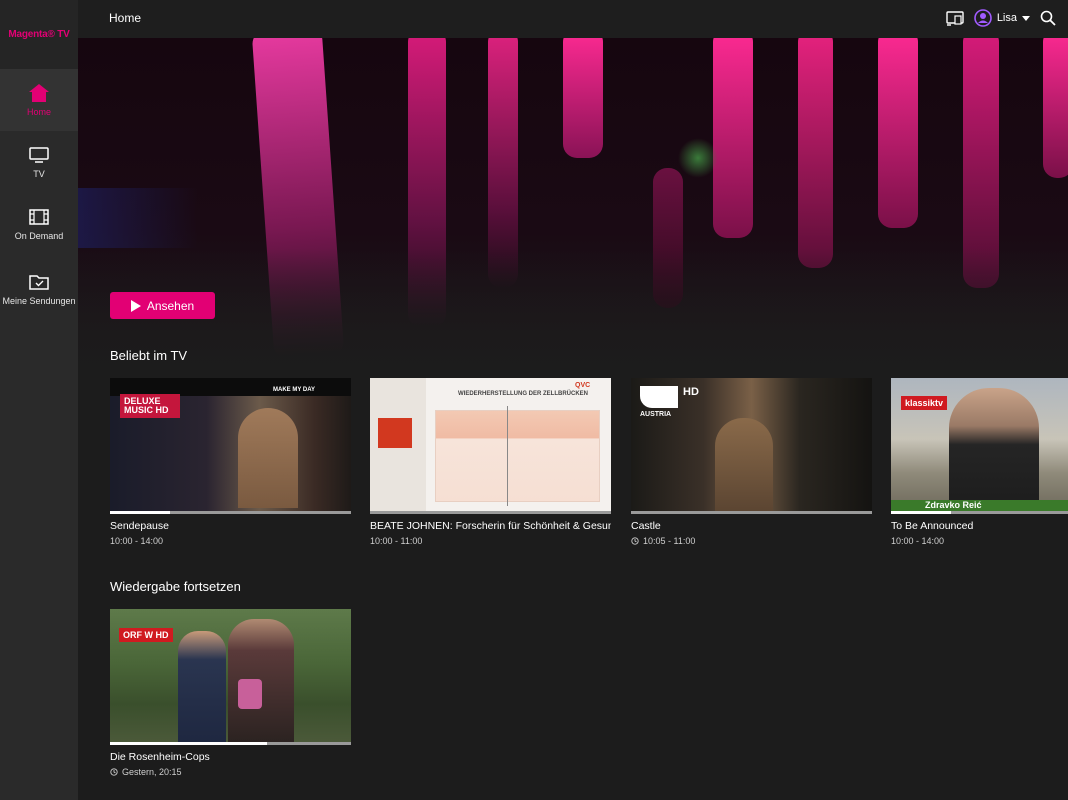 This screenshot has height=800, width=1068. What do you see at coordinates (1026, 18) in the screenshot?
I see `chevron-down-icon` at bounding box center [1026, 18].